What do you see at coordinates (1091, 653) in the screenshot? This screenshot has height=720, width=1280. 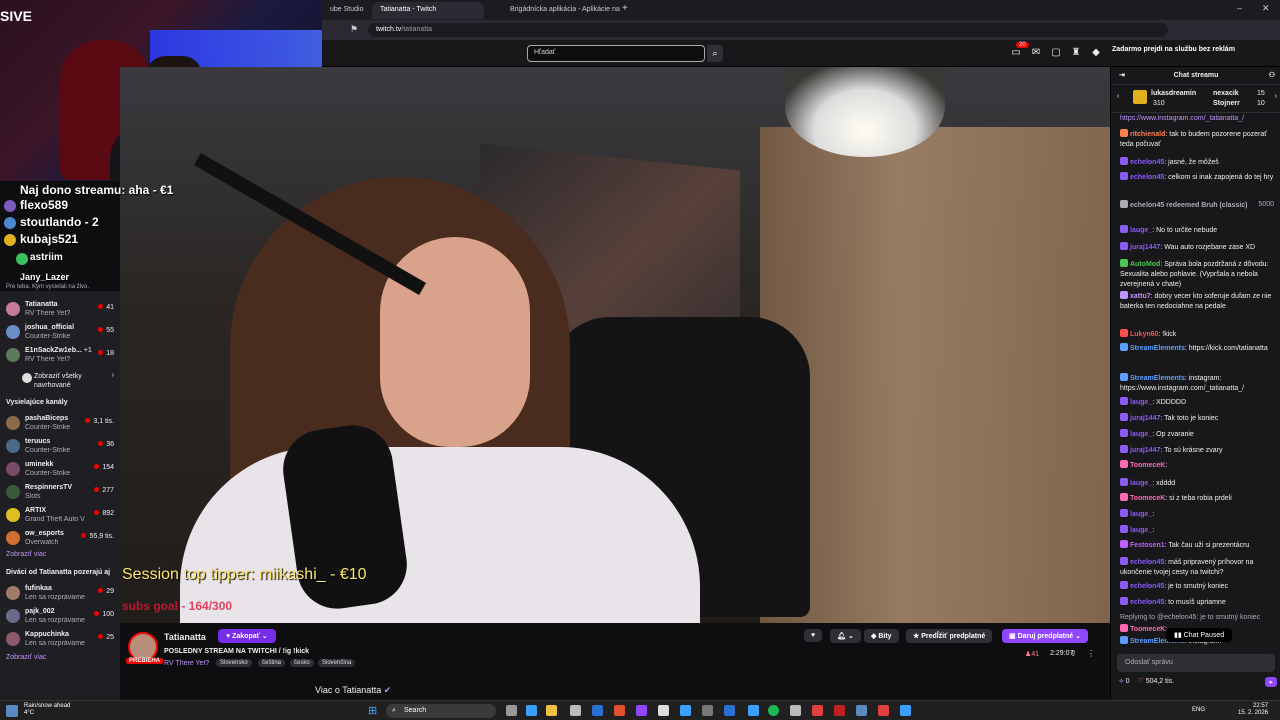 I see `more-options-icon: ⋮` at bounding box center [1091, 653].